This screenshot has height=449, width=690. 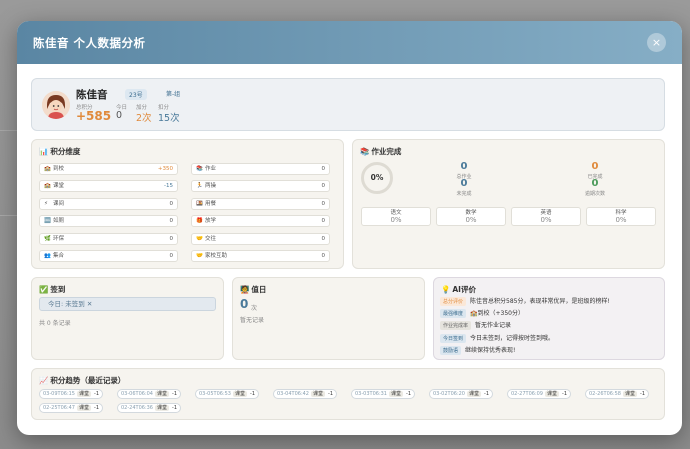 I want to click on student-number-badge: 23号, so click(x=136, y=94).